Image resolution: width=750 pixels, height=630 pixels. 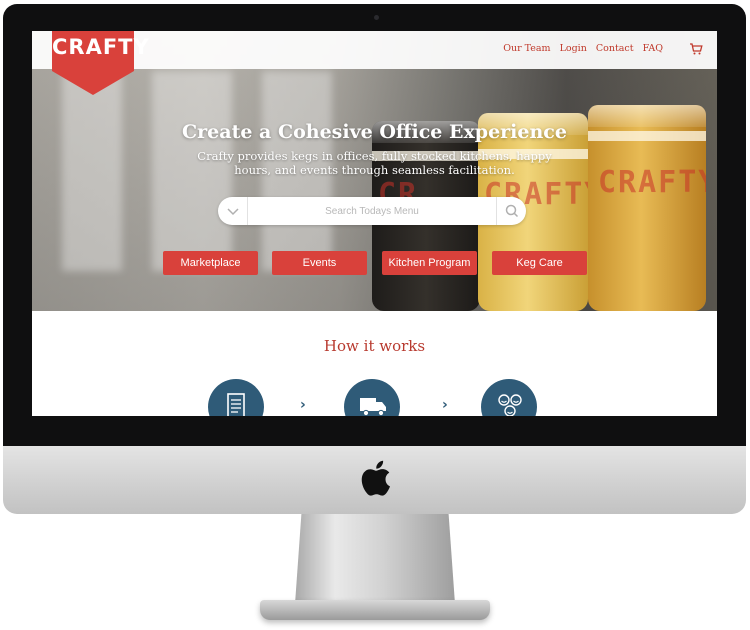 I want to click on crafty-logo: CRAFTY, so click(x=101, y=63).